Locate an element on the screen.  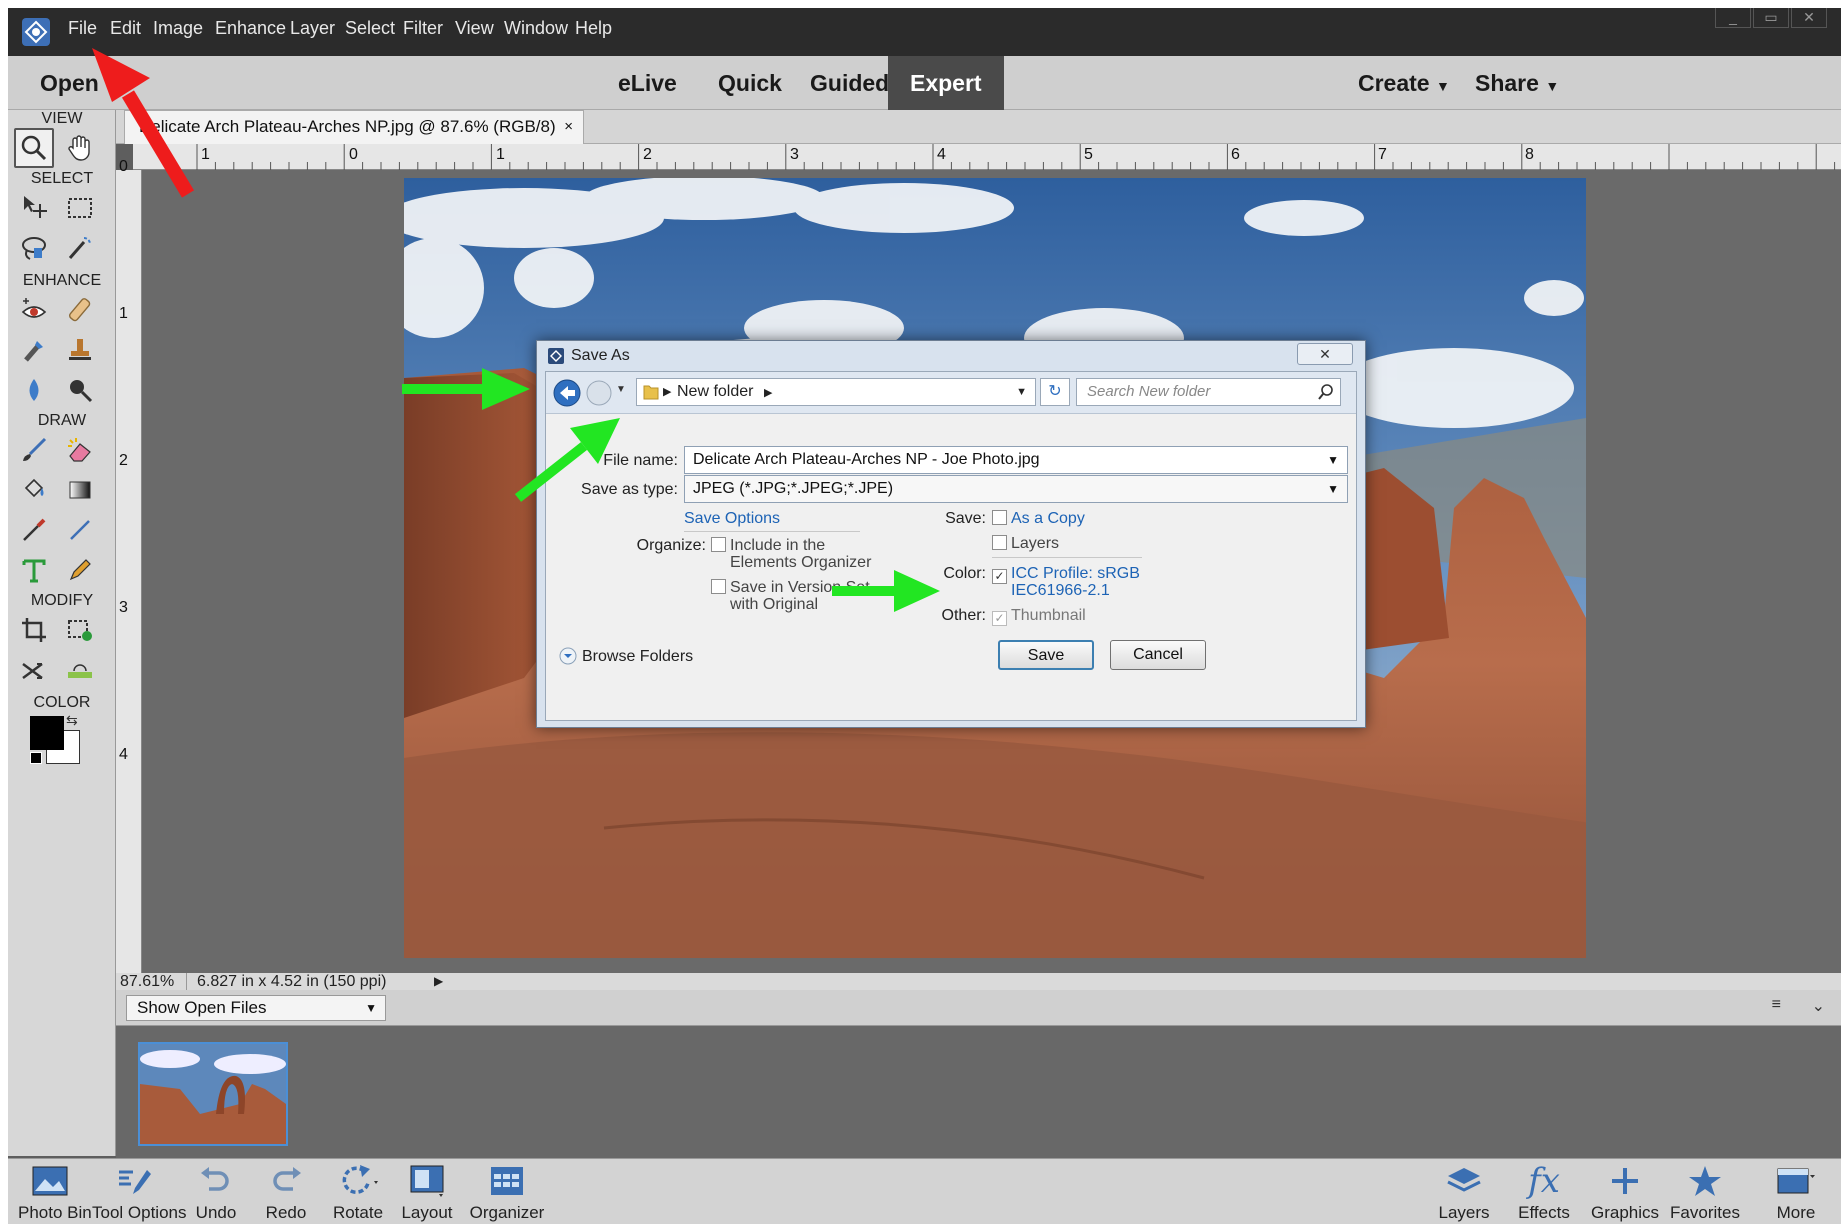
ruler-label: 3 is located at coordinates (123, 607).